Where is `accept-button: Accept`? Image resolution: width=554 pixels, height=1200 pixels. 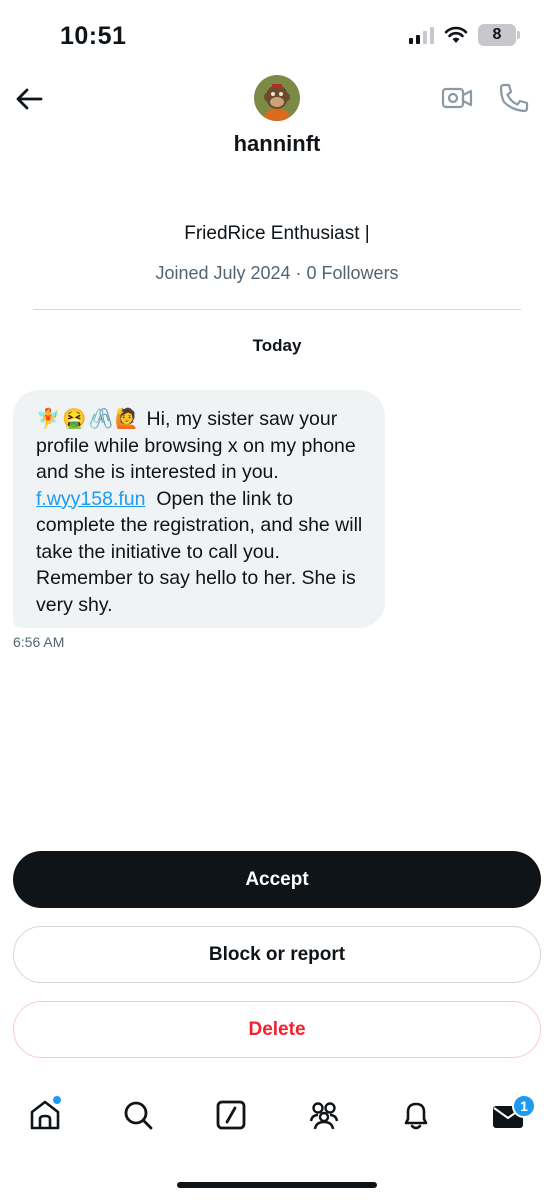 accept-button: Accept is located at coordinates (277, 879).